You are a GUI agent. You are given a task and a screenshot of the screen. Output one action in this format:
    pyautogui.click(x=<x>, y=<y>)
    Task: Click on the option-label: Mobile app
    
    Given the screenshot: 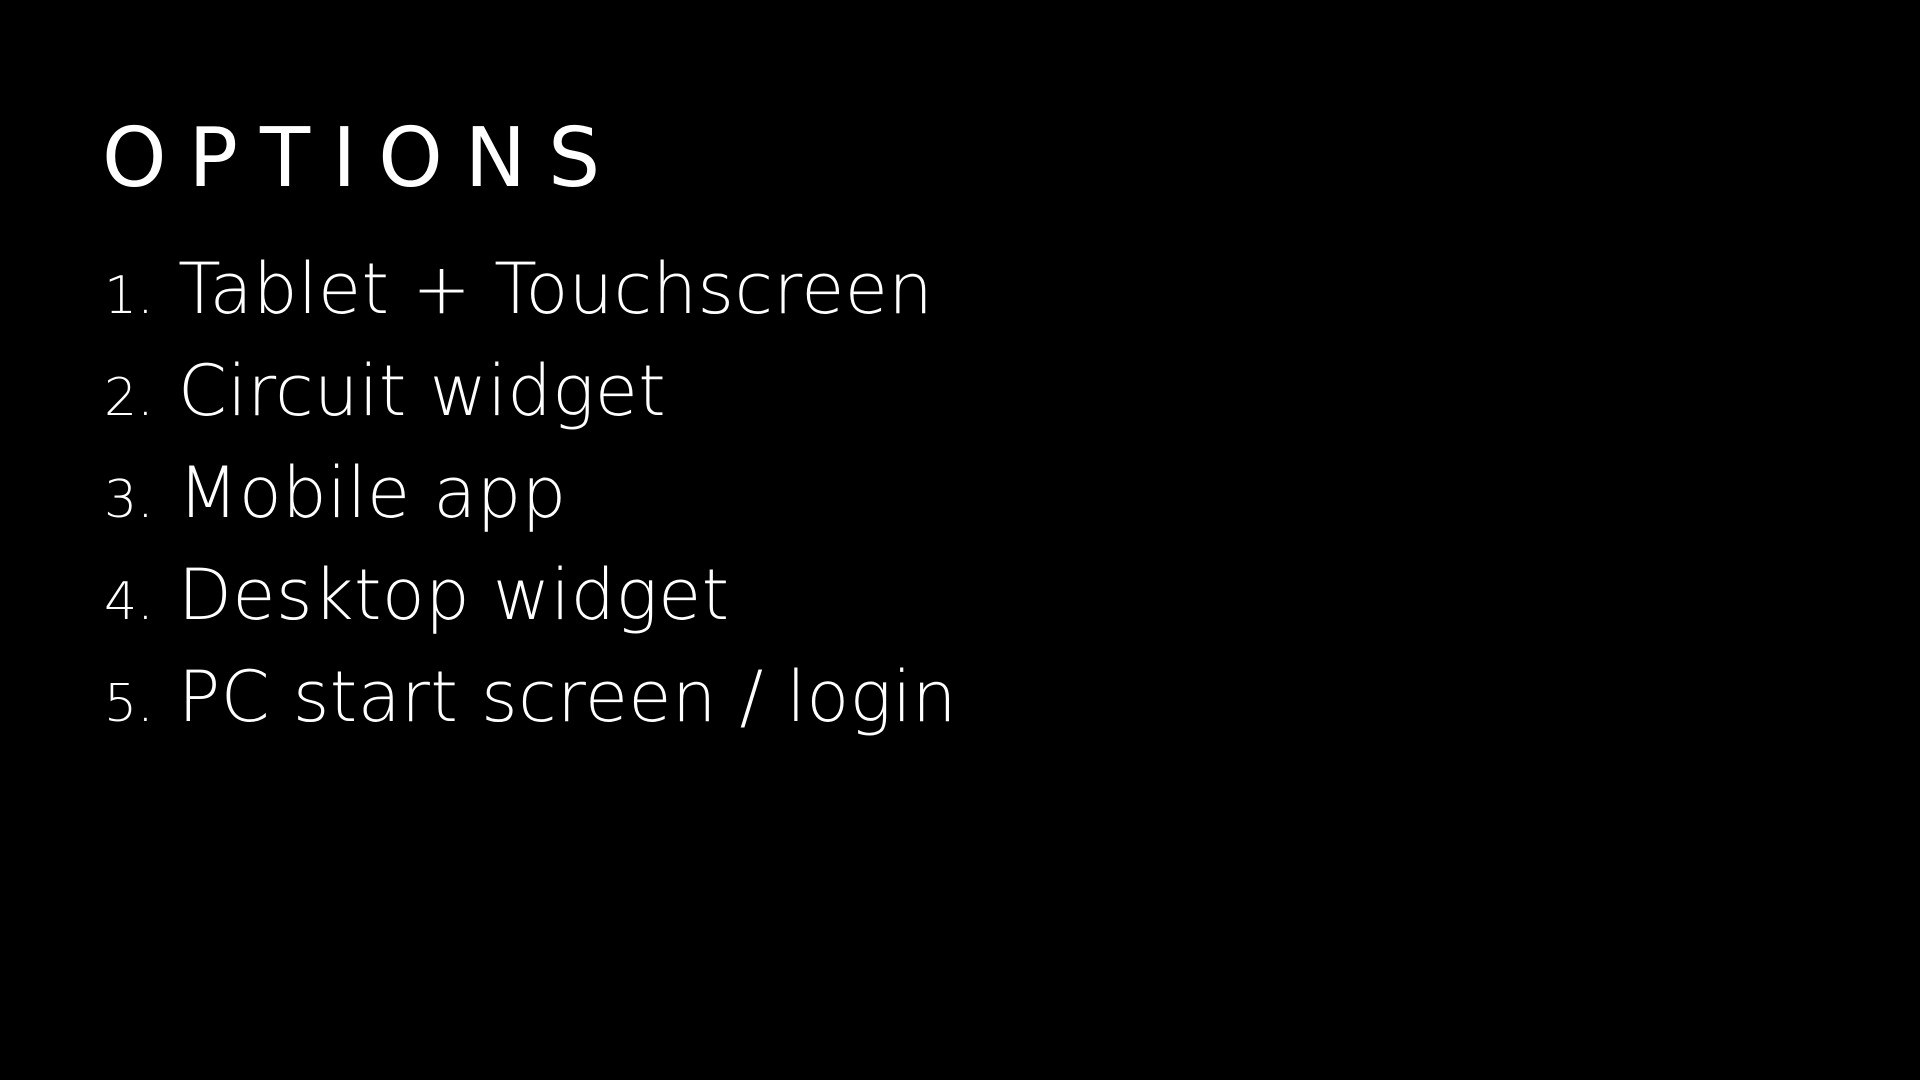 What is the action you would take?
    pyautogui.click(x=372, y=493)
    